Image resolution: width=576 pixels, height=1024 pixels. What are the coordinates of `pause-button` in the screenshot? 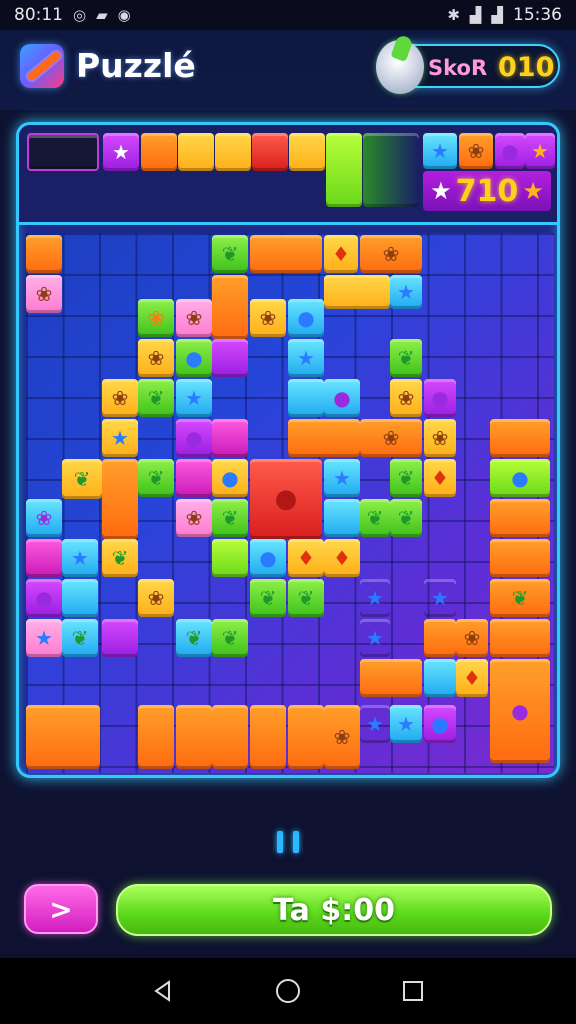 It's located at (288, 842).